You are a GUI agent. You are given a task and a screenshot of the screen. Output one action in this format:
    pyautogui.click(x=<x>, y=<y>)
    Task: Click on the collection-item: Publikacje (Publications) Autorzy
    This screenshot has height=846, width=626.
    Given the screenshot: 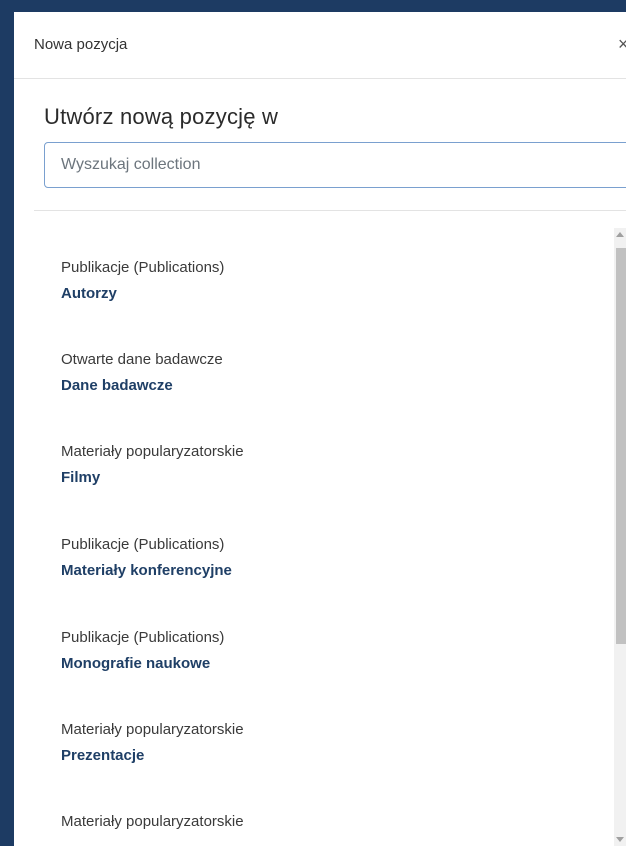 What is the action you would take?
    pyautogui.click(x=321, y=281)
    